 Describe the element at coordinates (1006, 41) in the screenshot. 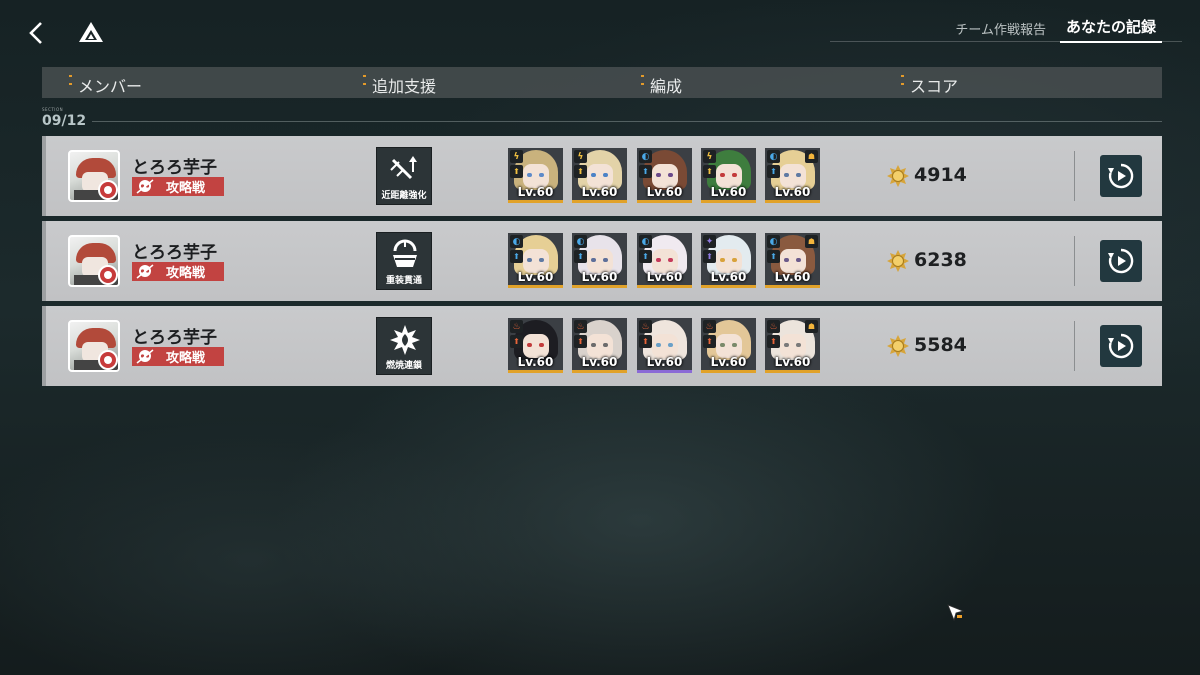

I see `top-divider` at that location.